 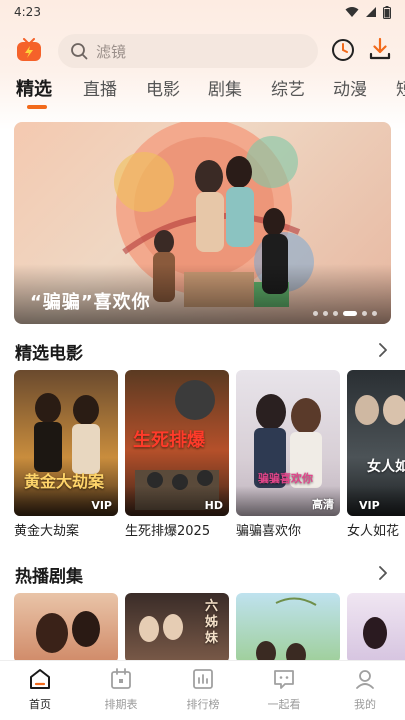 I want to click on app-logo-icon, so click(x=29, y=49).